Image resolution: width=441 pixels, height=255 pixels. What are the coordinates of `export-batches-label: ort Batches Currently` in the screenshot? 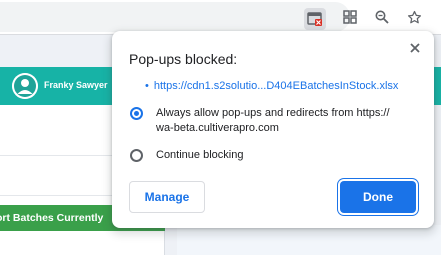 It's located at (52, 218).